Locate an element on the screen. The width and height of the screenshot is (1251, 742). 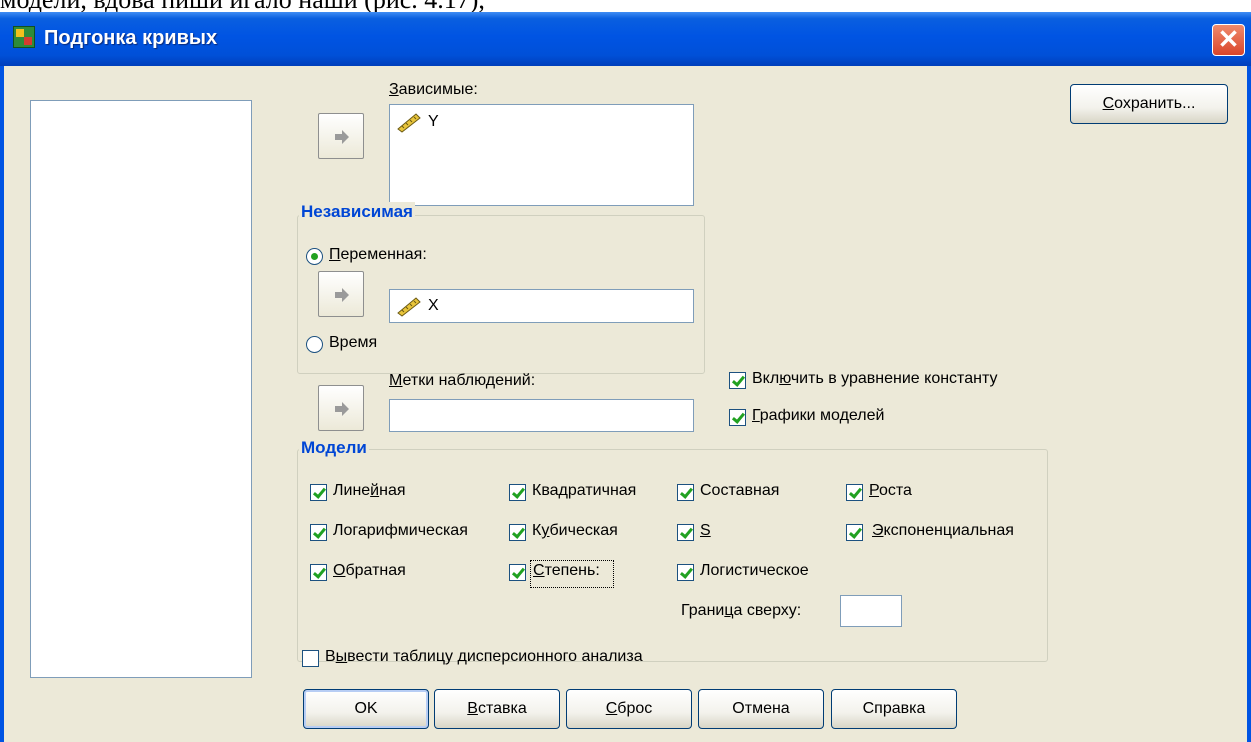
paste-button: Вставка is located at coordinates (497, 709).